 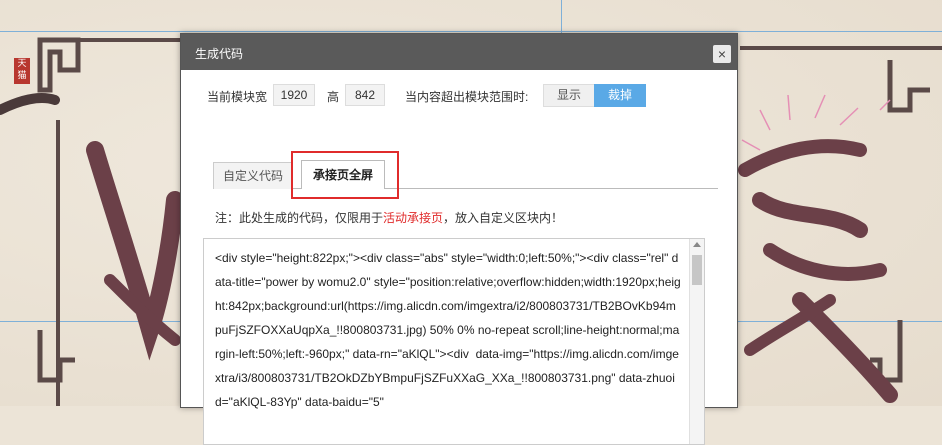 I want to click on dialog-title: 生成代码, so click(x=219, y=54).